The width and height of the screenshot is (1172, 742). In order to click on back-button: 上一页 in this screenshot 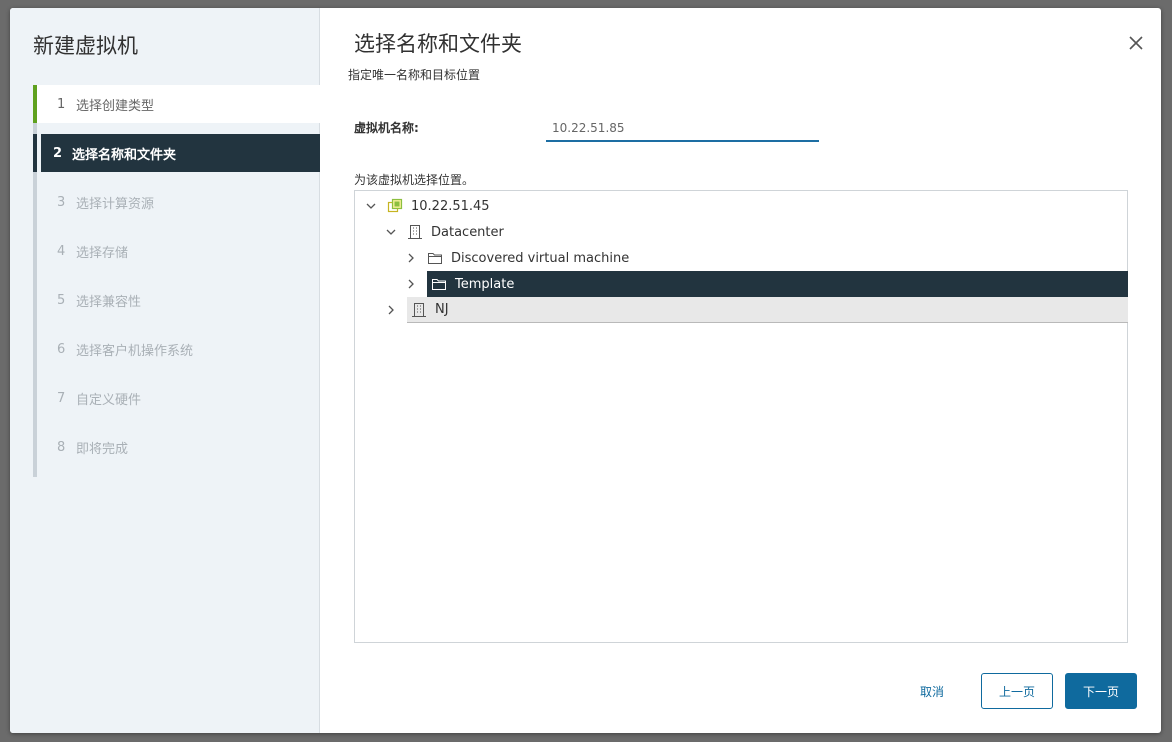, I will do `click(1017, 691)`.